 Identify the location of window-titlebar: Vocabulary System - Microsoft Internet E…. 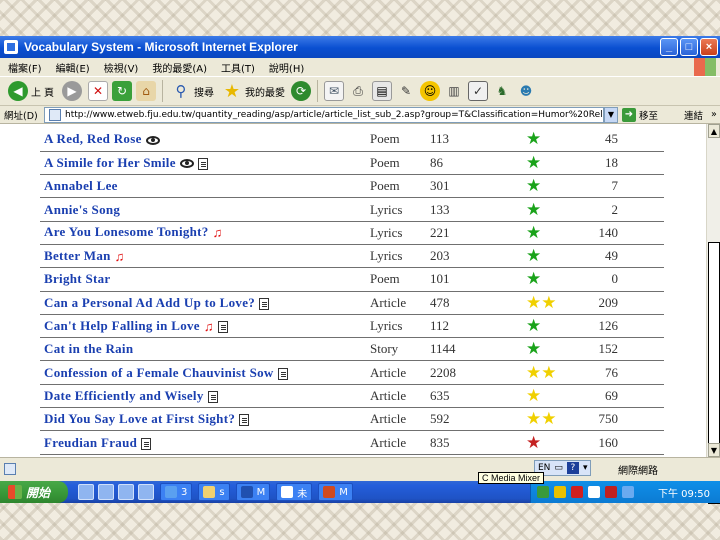
(360, 47).